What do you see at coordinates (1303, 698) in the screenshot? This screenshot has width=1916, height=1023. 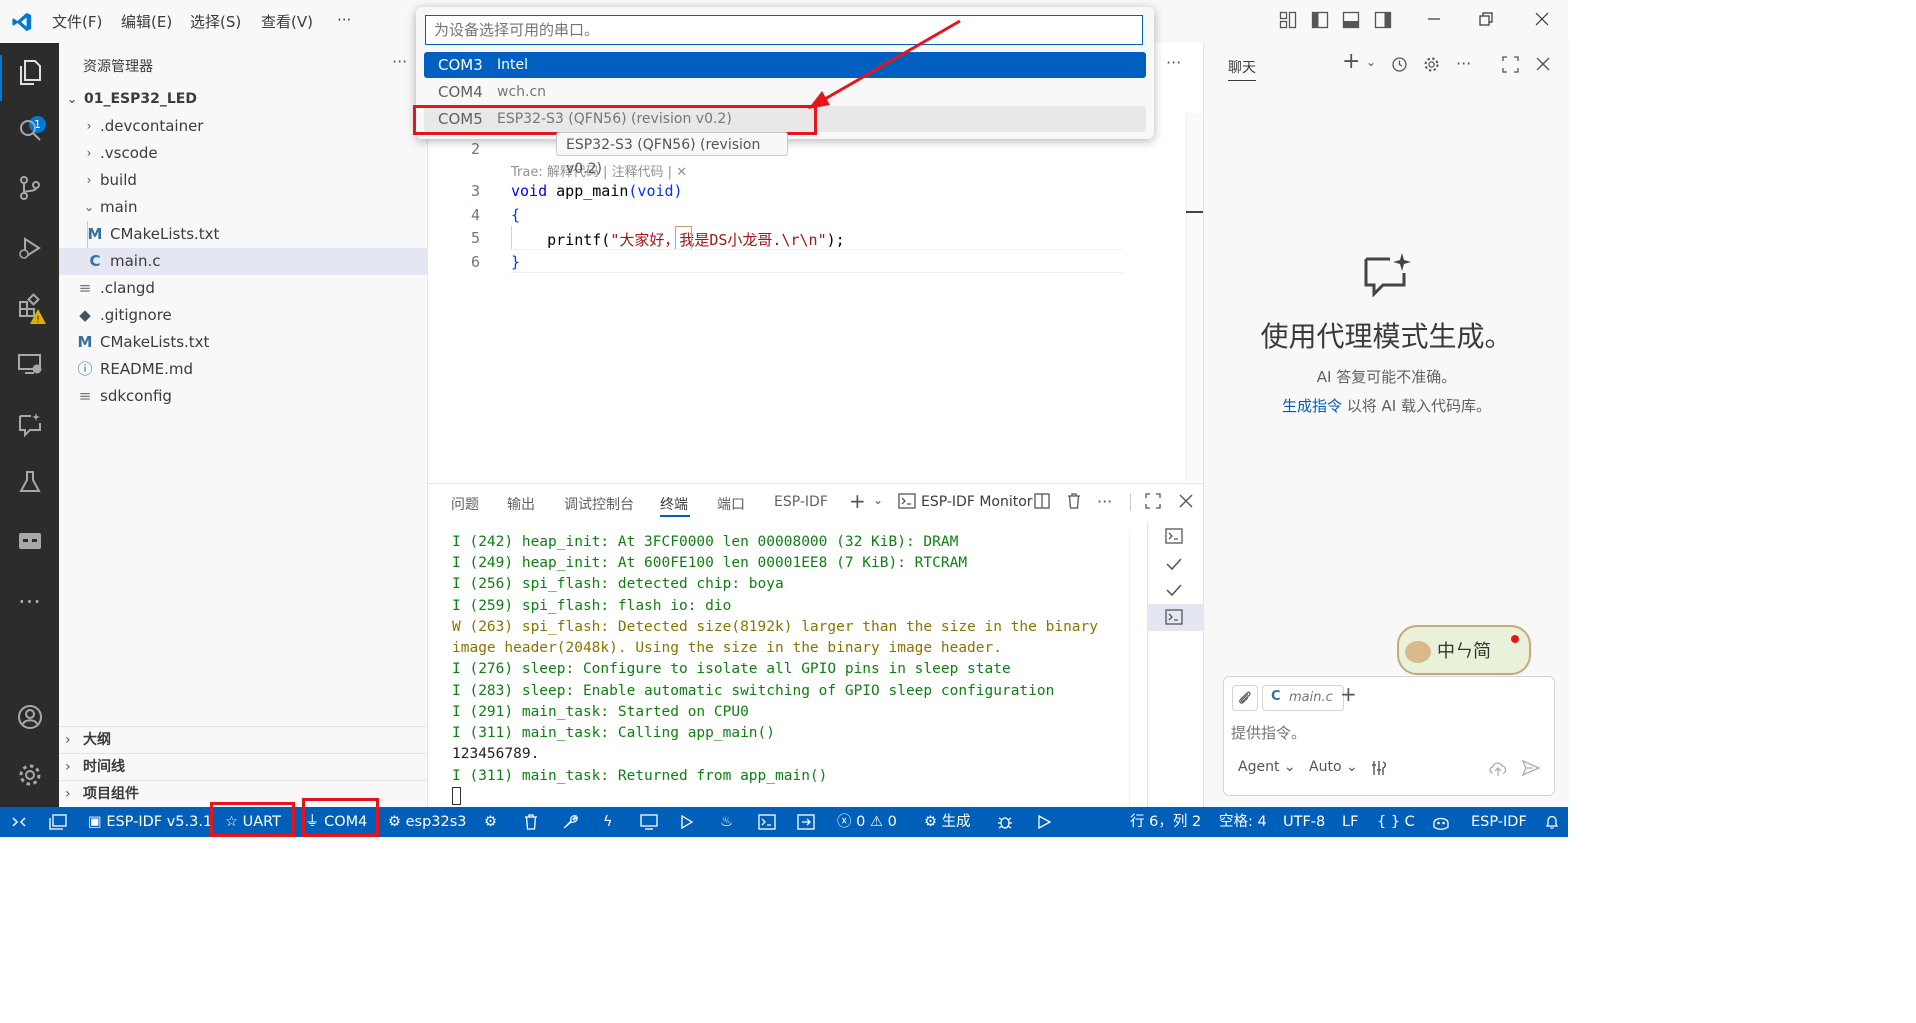 I see `context-file-chip: C main.c` at bounding box center [1303, 698].